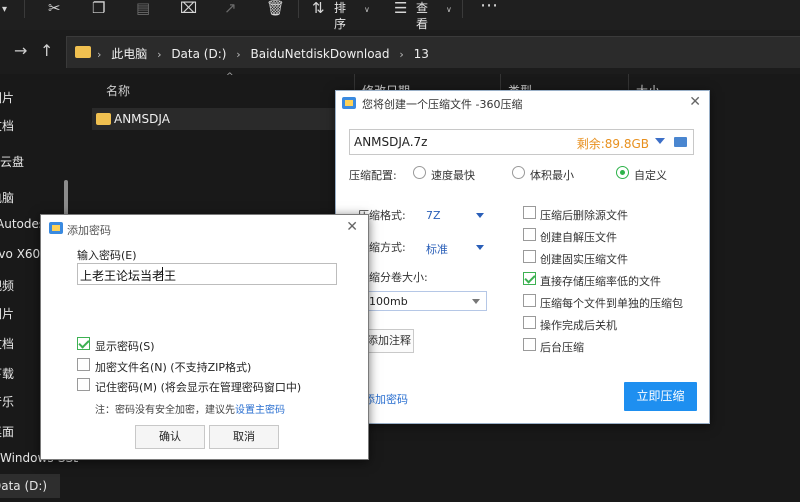 The height and width of the screenshot is (502, 800). Describe the element at coordinates (54, 8) in the screenshot. I see `cut-icon: ✂` at that location.